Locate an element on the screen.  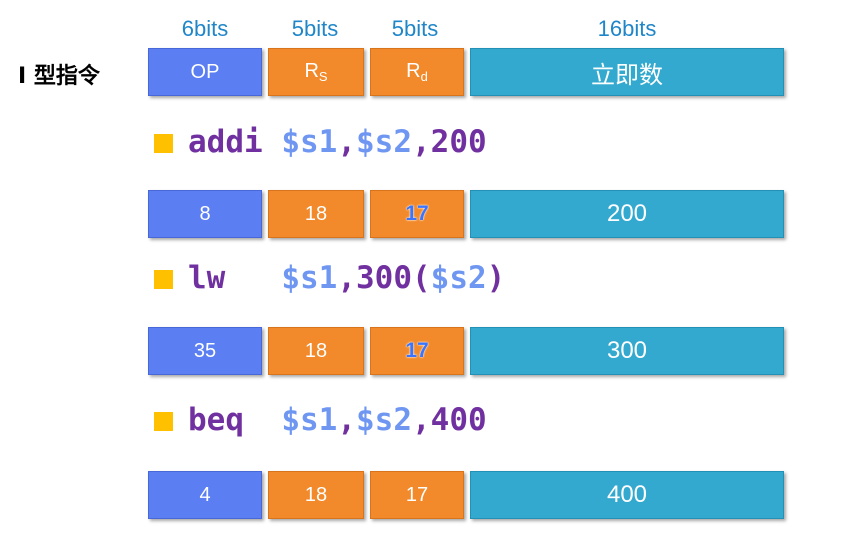
format-rd-field: Rd is located at coordinates (417, 72).